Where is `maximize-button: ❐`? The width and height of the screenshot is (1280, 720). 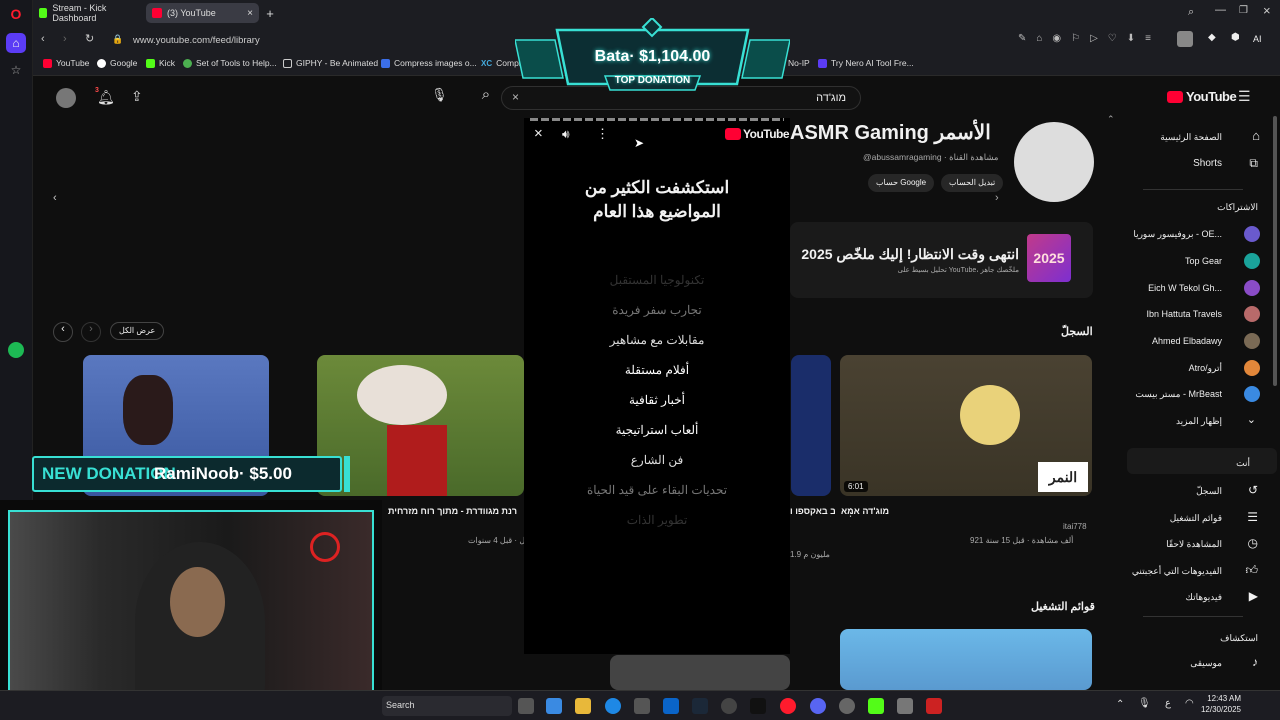
maximize-button: ❐ is located at coordinates (1243, 10).